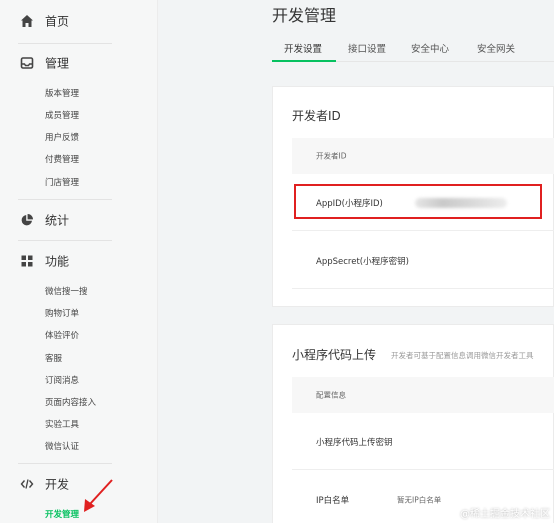  Describe the element at coordinates (331, 395) in the screenshot. I see `config-header-label: 配置信息` at that location.